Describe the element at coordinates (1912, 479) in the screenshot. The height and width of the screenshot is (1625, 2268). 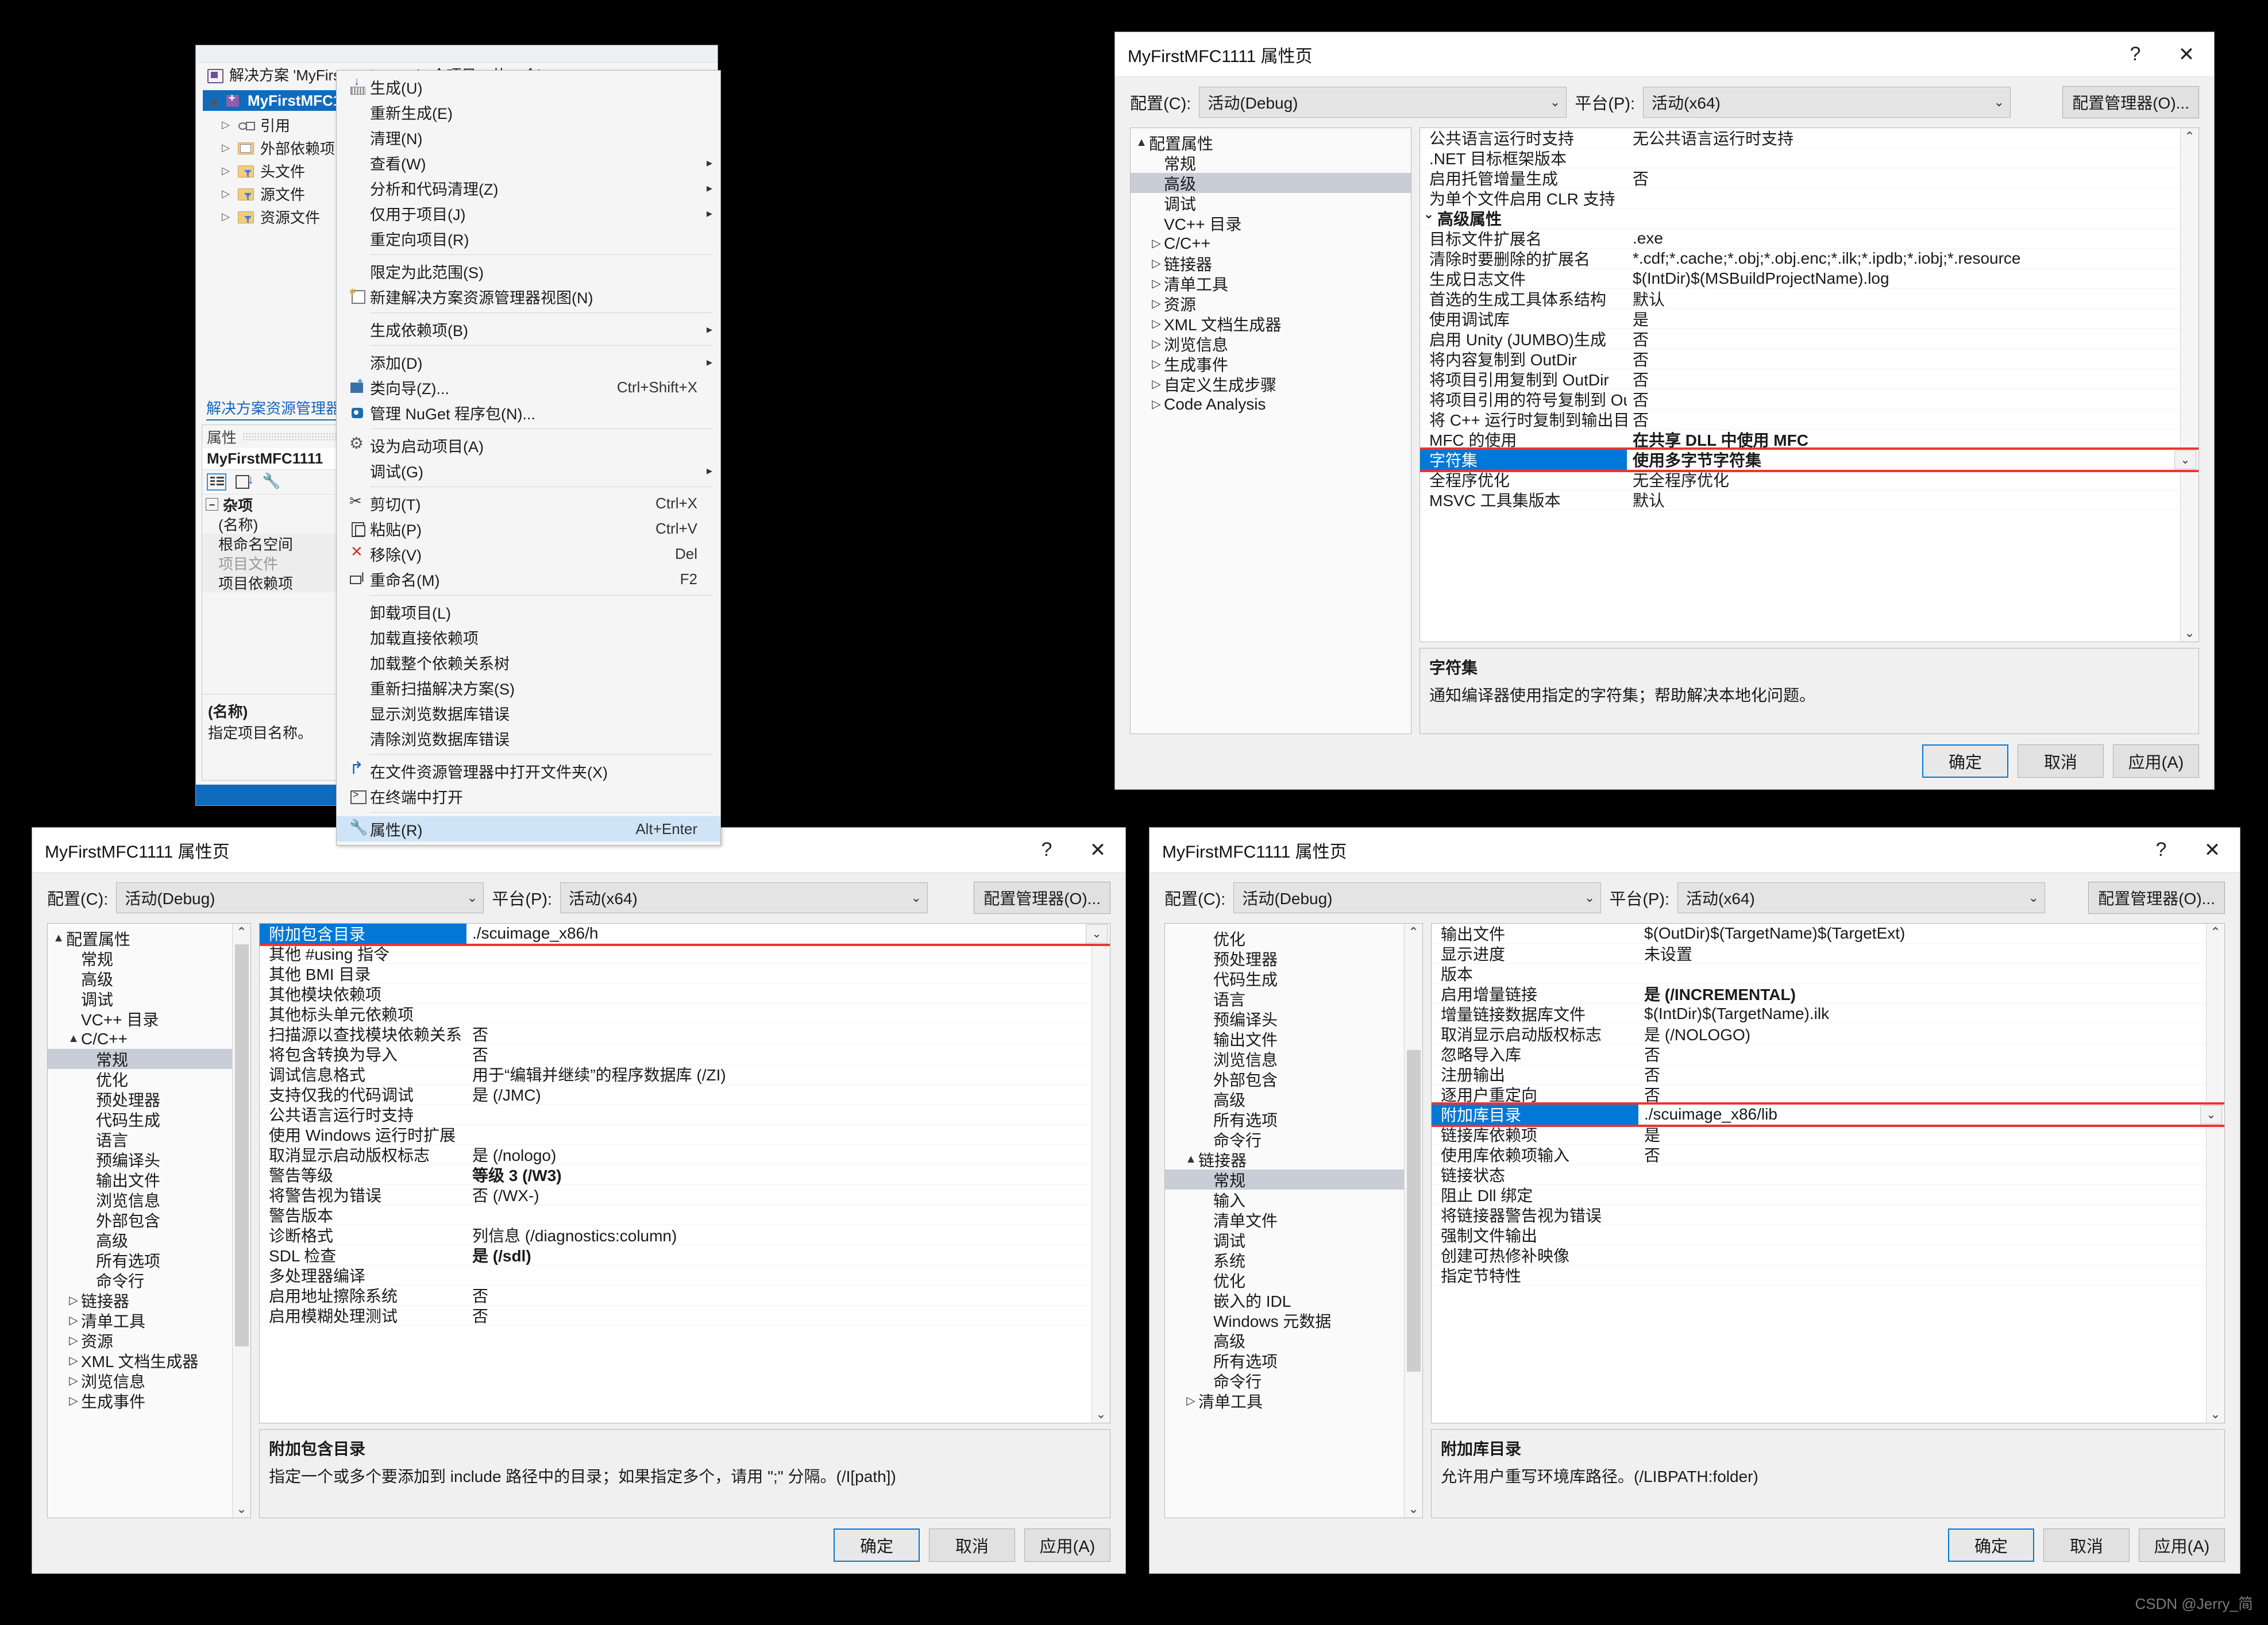
I see `property-value: 无全程序优化` at that location.